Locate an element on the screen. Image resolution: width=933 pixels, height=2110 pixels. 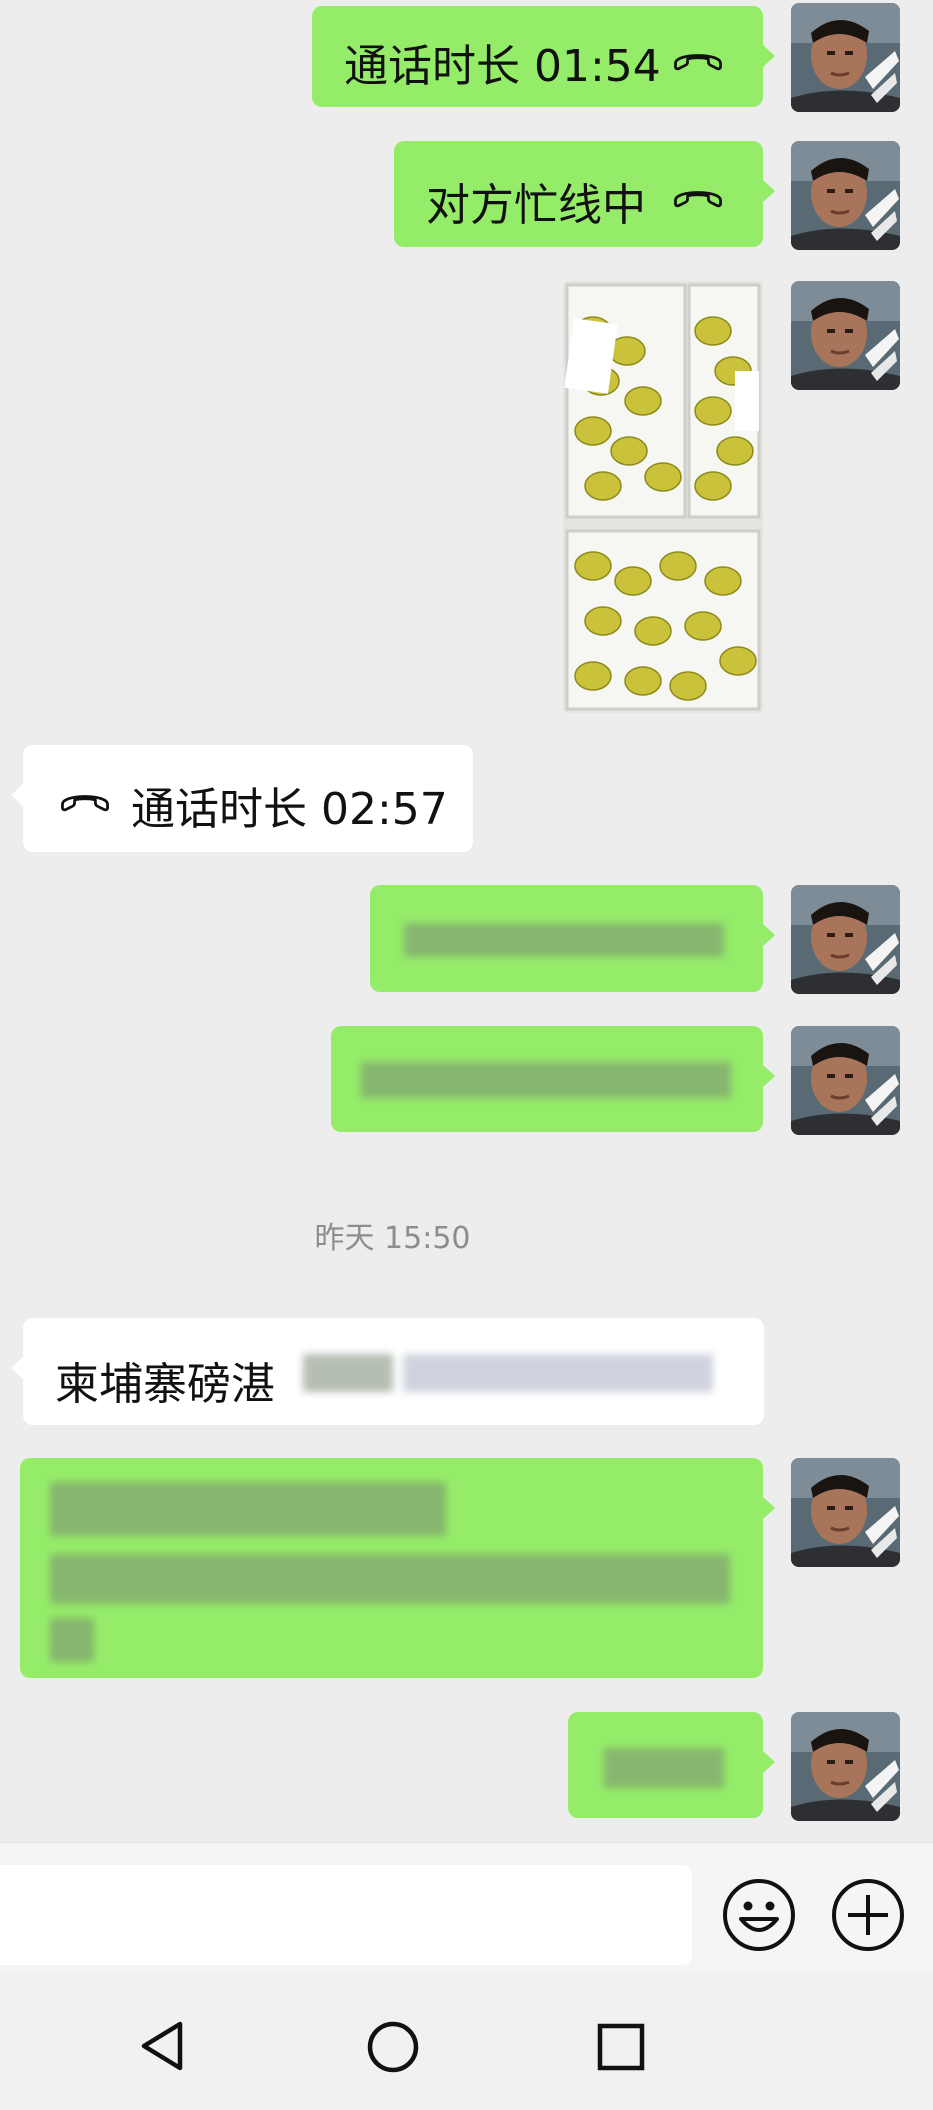
emoji-icon is located at coordinates (759, 1915).